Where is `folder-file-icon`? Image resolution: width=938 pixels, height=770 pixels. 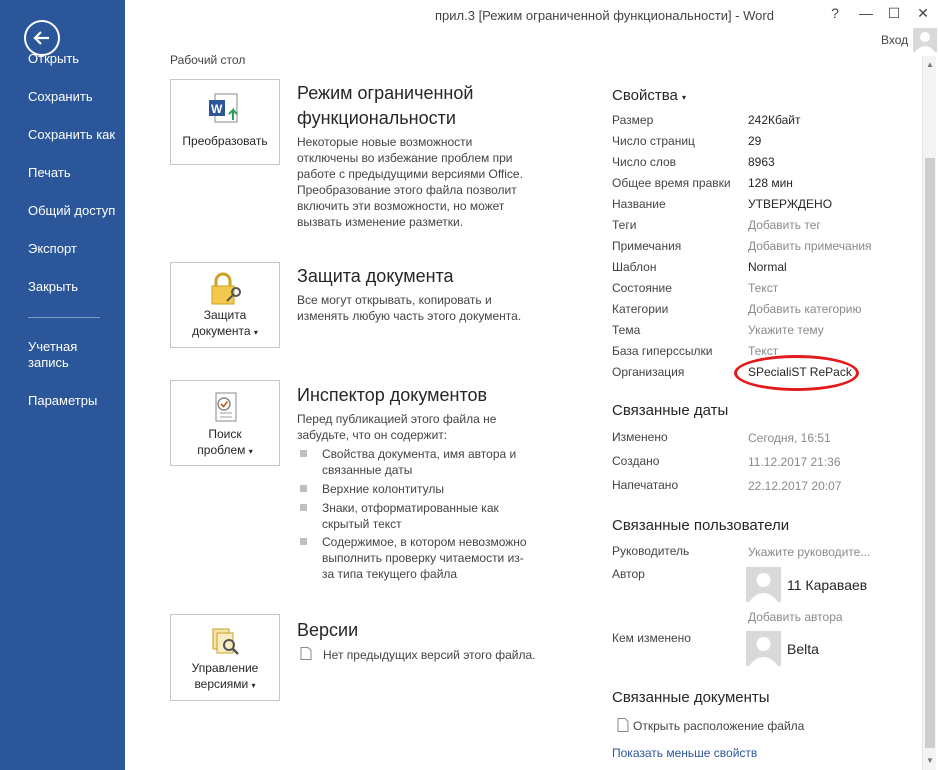 folder-file-icon is located at coordinates (623, 725).